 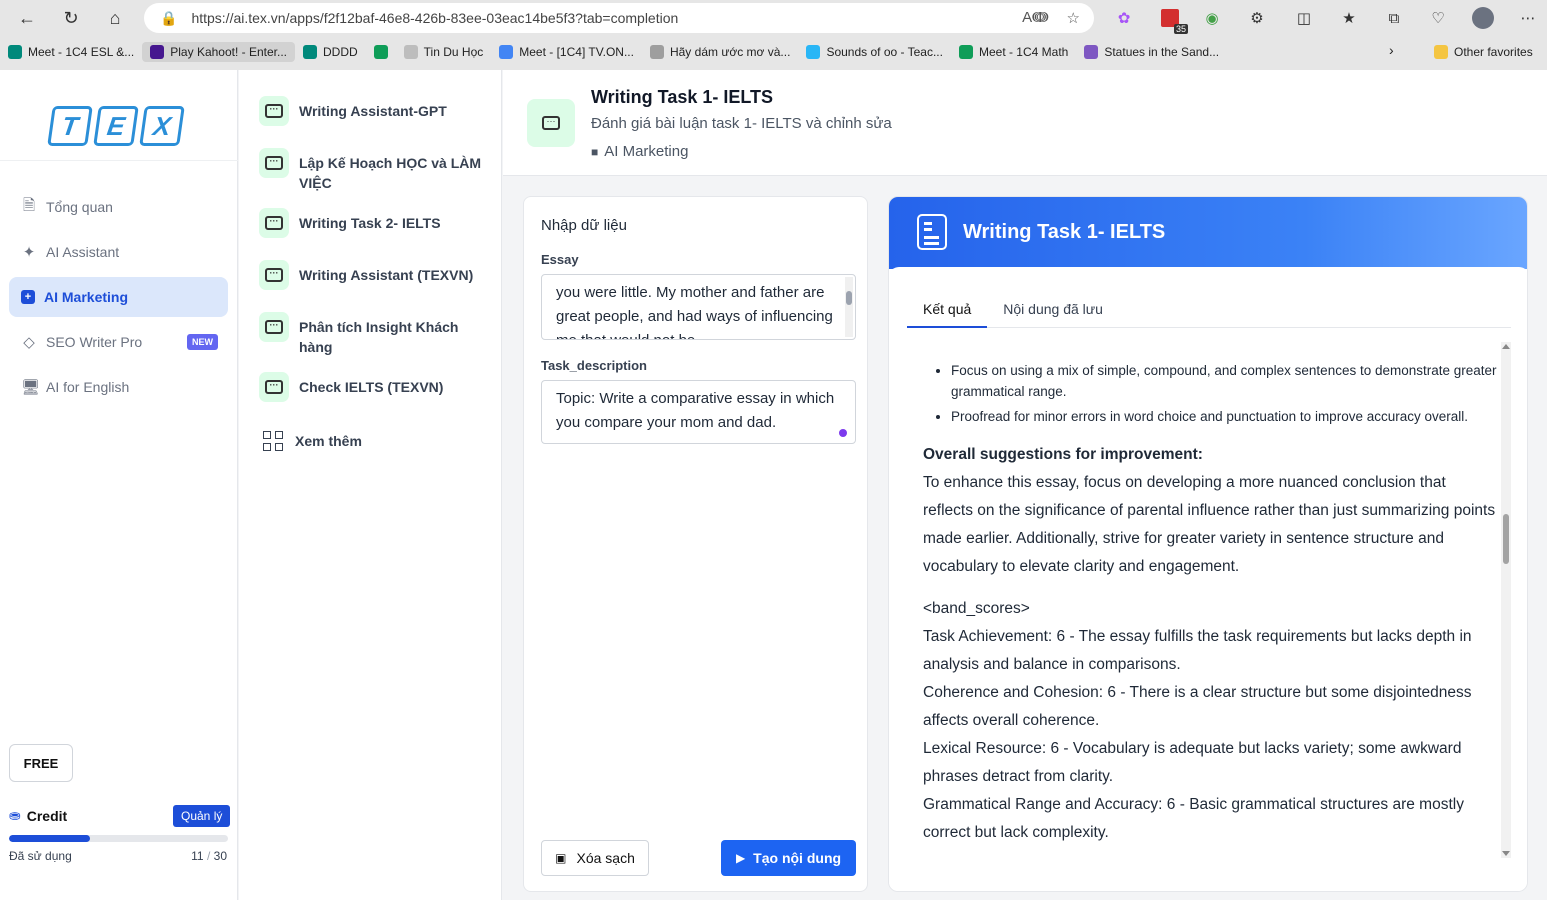 I want to click on favorite-star-icon: ☆, so click(x=1073, y=18).